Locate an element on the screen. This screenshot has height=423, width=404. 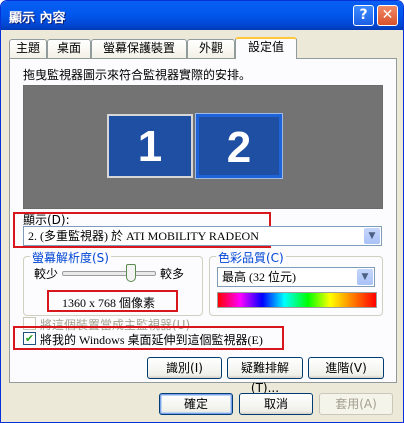
tab-strip: 主題 桌面 螢幕保護裝置 外觀 設定值 is located at coordinates (204, 48).